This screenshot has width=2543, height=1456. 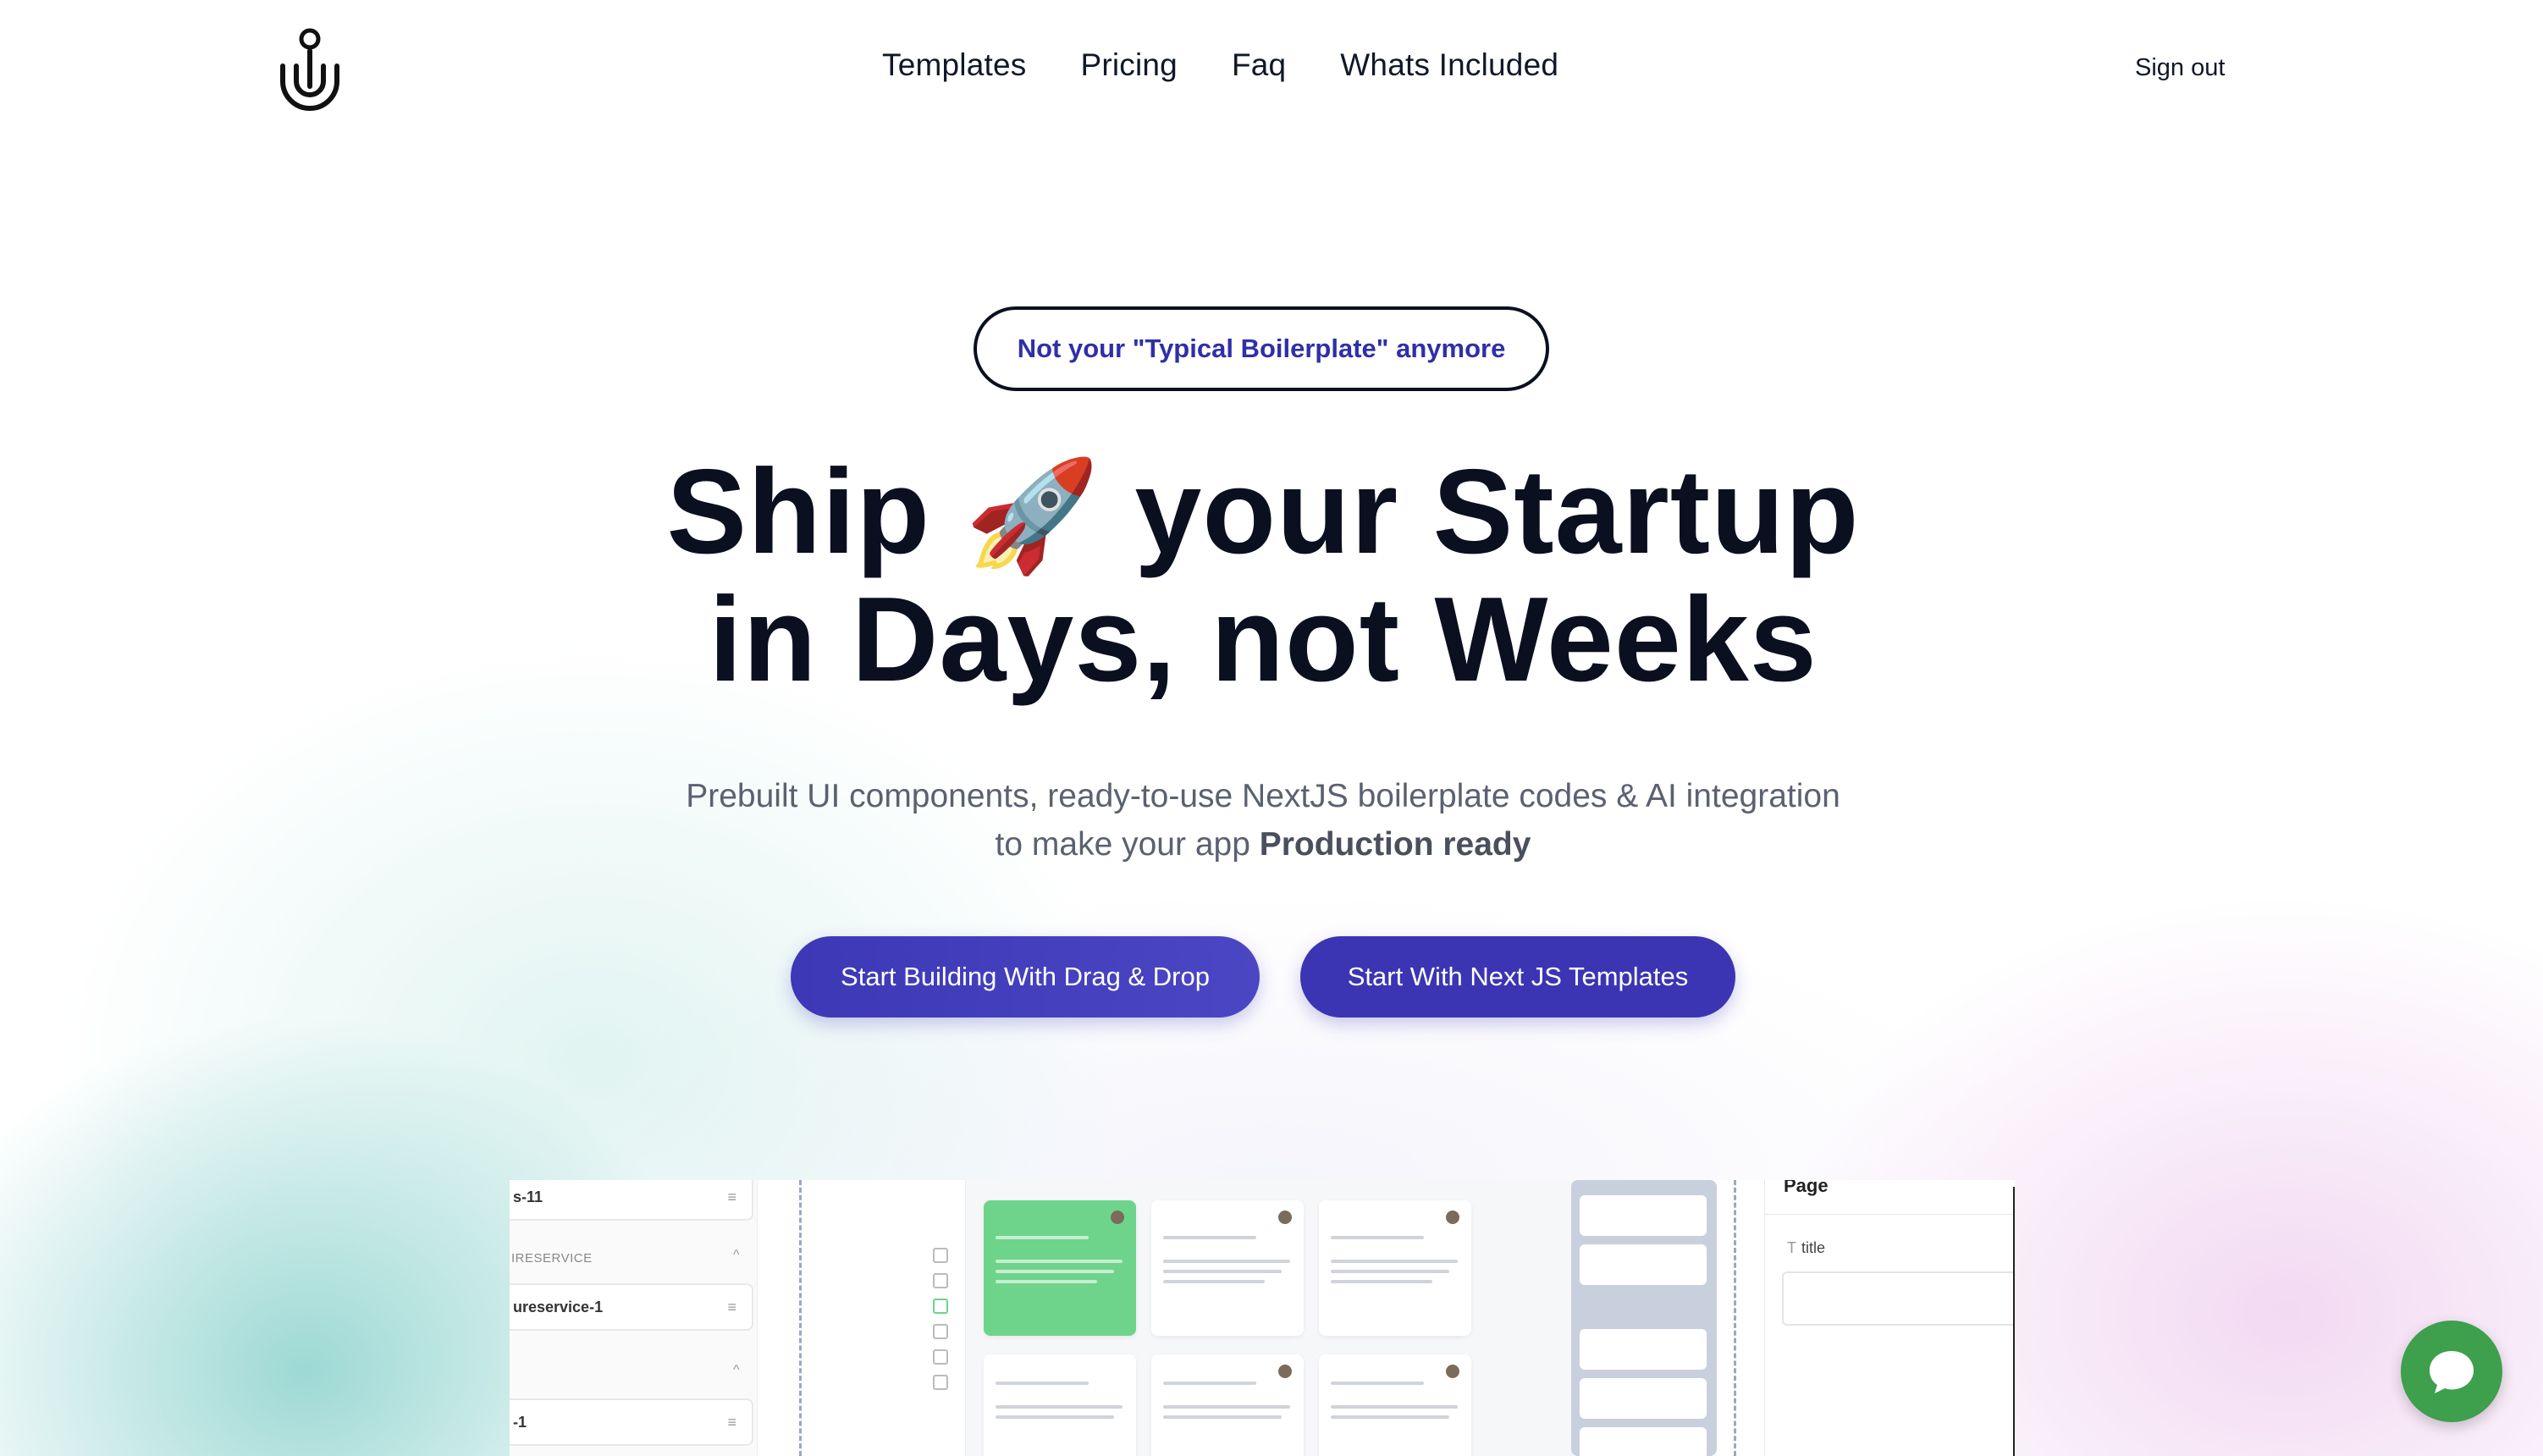 I want to click on text-type-icon: T, so click(x=1792, y=1248).